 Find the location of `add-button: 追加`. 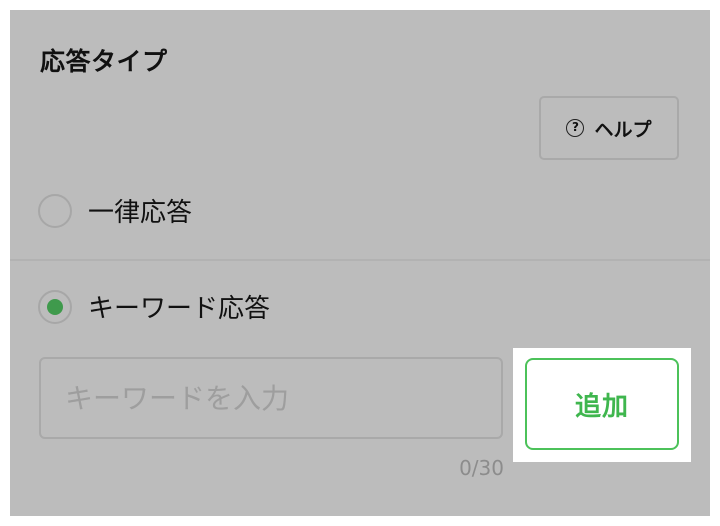

add-button: 追加 is located at coordinates (602, 404).